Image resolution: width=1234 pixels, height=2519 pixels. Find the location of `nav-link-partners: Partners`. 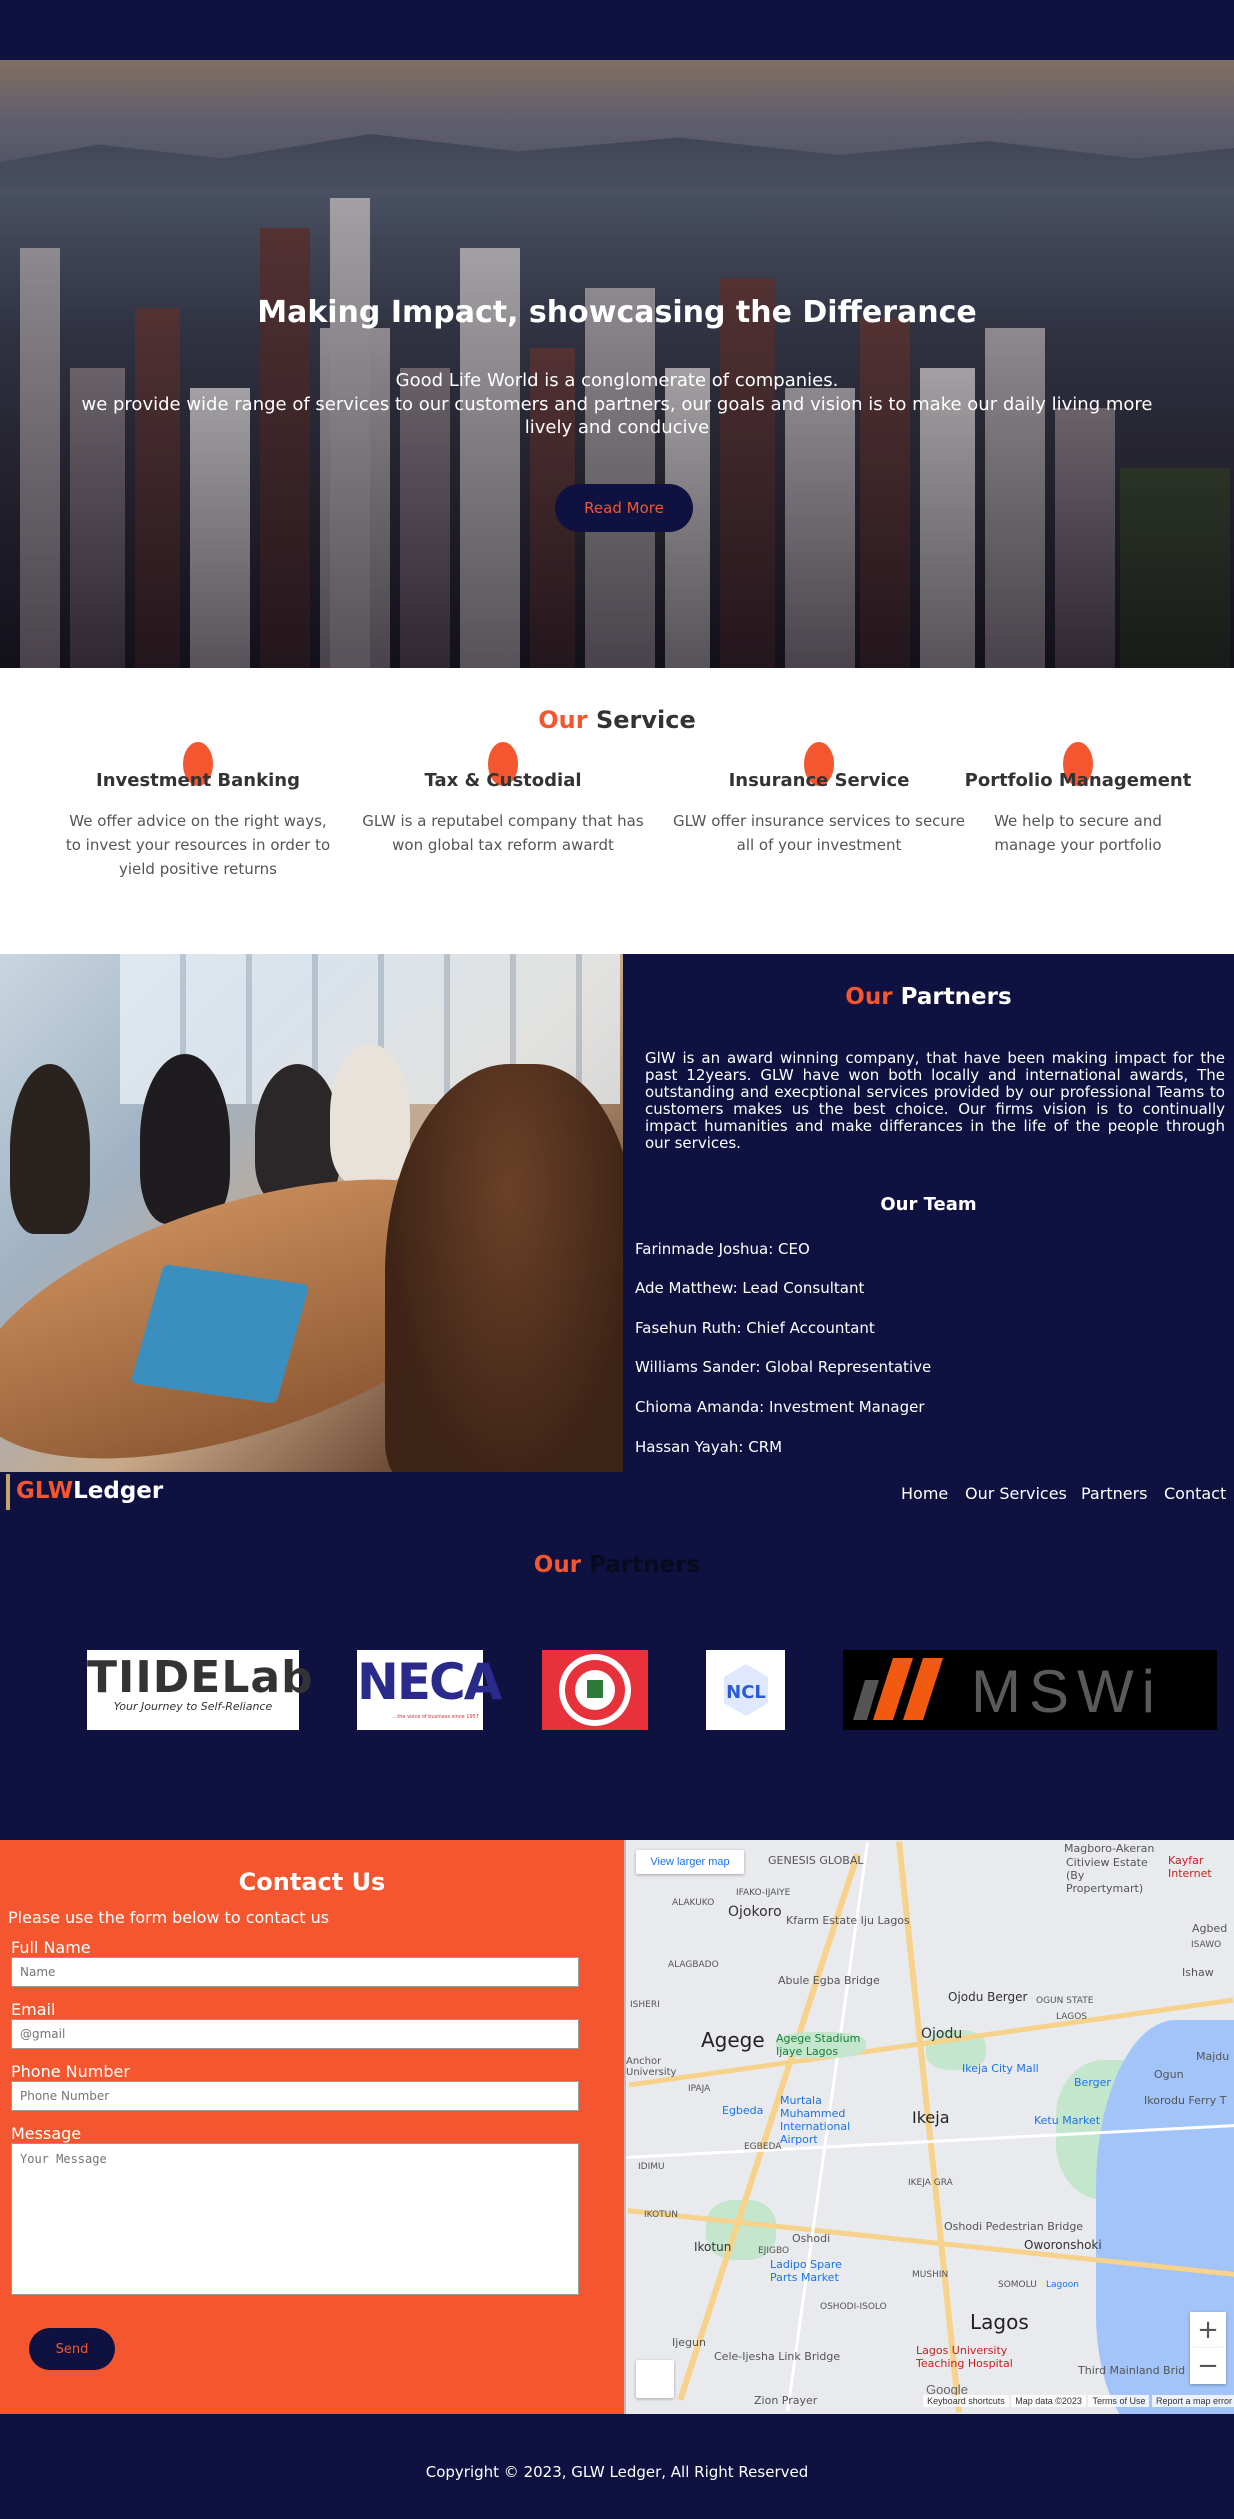

nav-link-partners: Partners is located at coordinates (1114, 1493).